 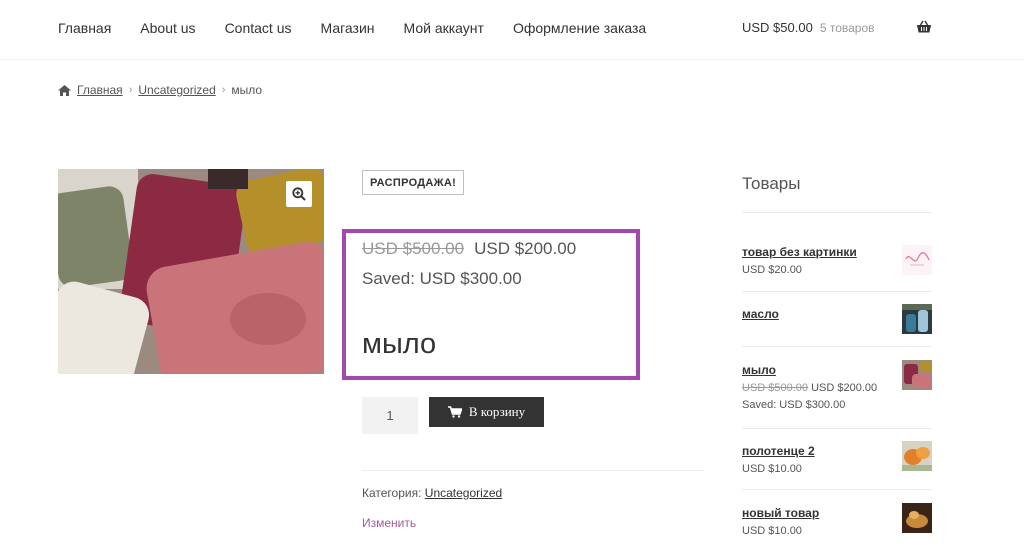 I want to click on divider, so click(x=533, y=470).